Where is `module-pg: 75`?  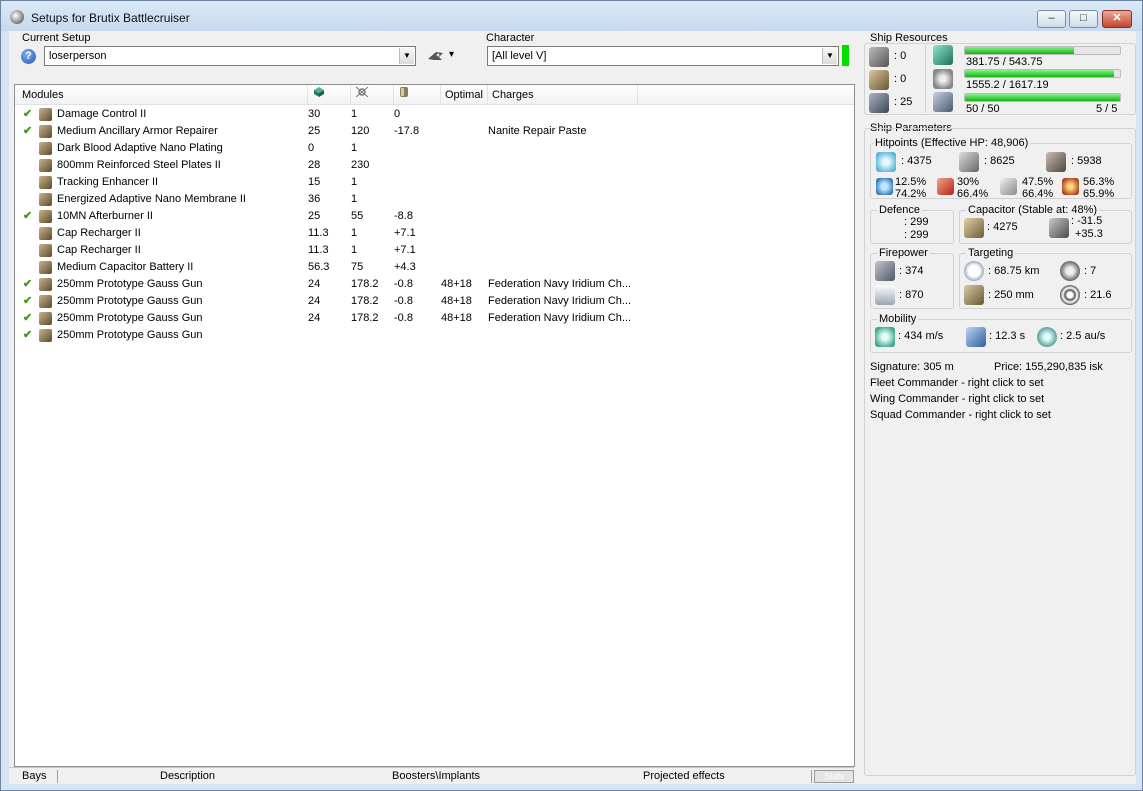 module-pg: 75 is located at coordinates (357, 267).